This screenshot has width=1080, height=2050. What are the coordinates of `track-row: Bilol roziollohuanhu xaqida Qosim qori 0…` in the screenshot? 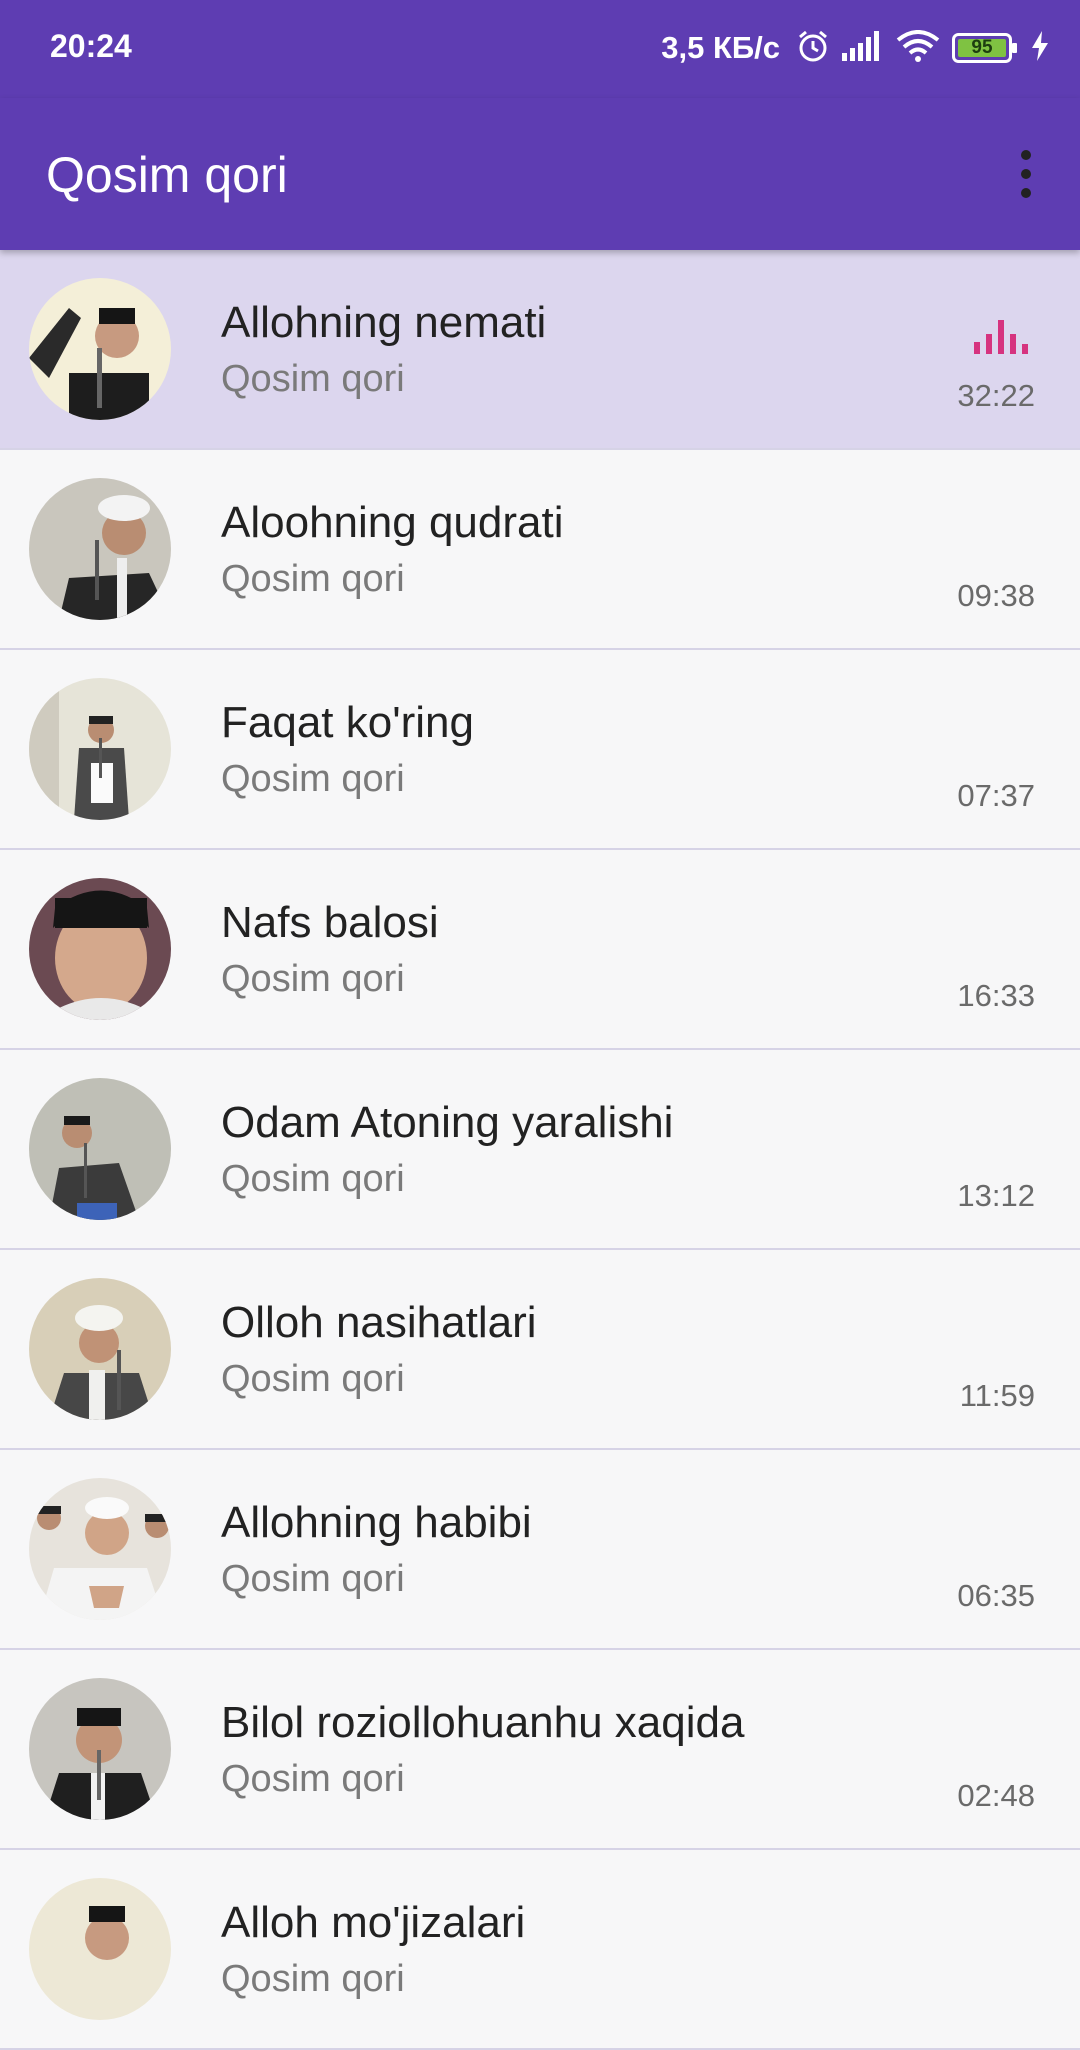 It's located at (540, 1750).